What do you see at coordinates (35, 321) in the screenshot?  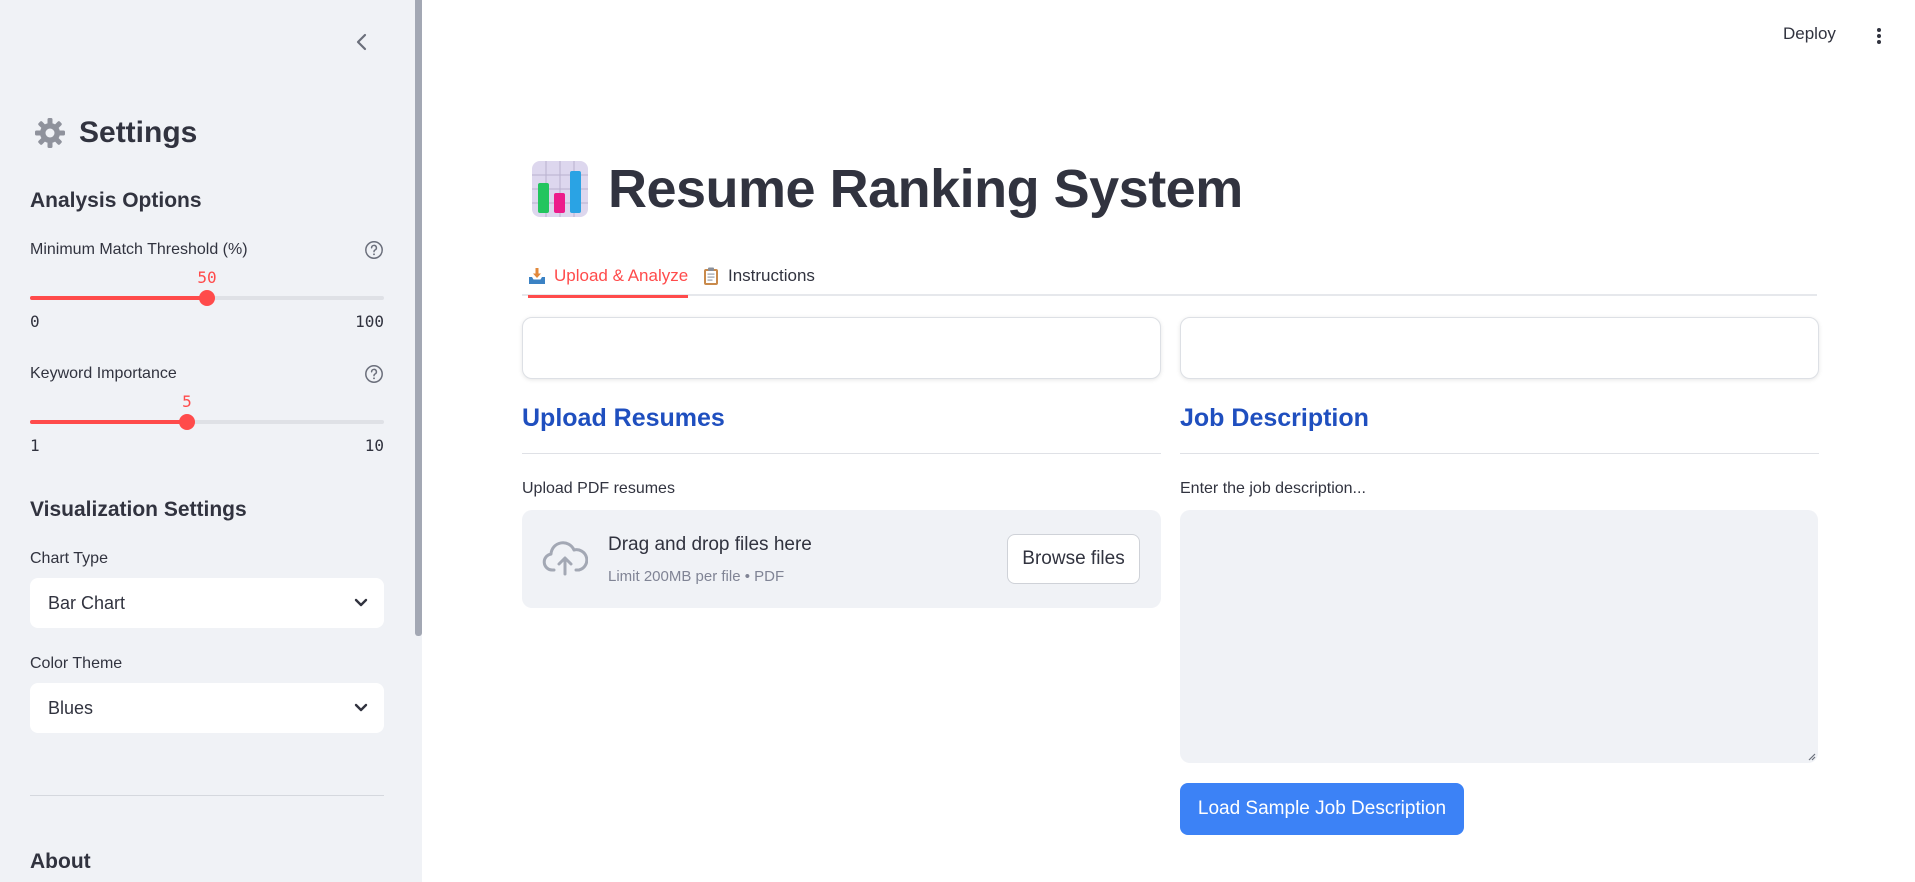 I see `slider-min: 0` at bounding box center [35, 321].